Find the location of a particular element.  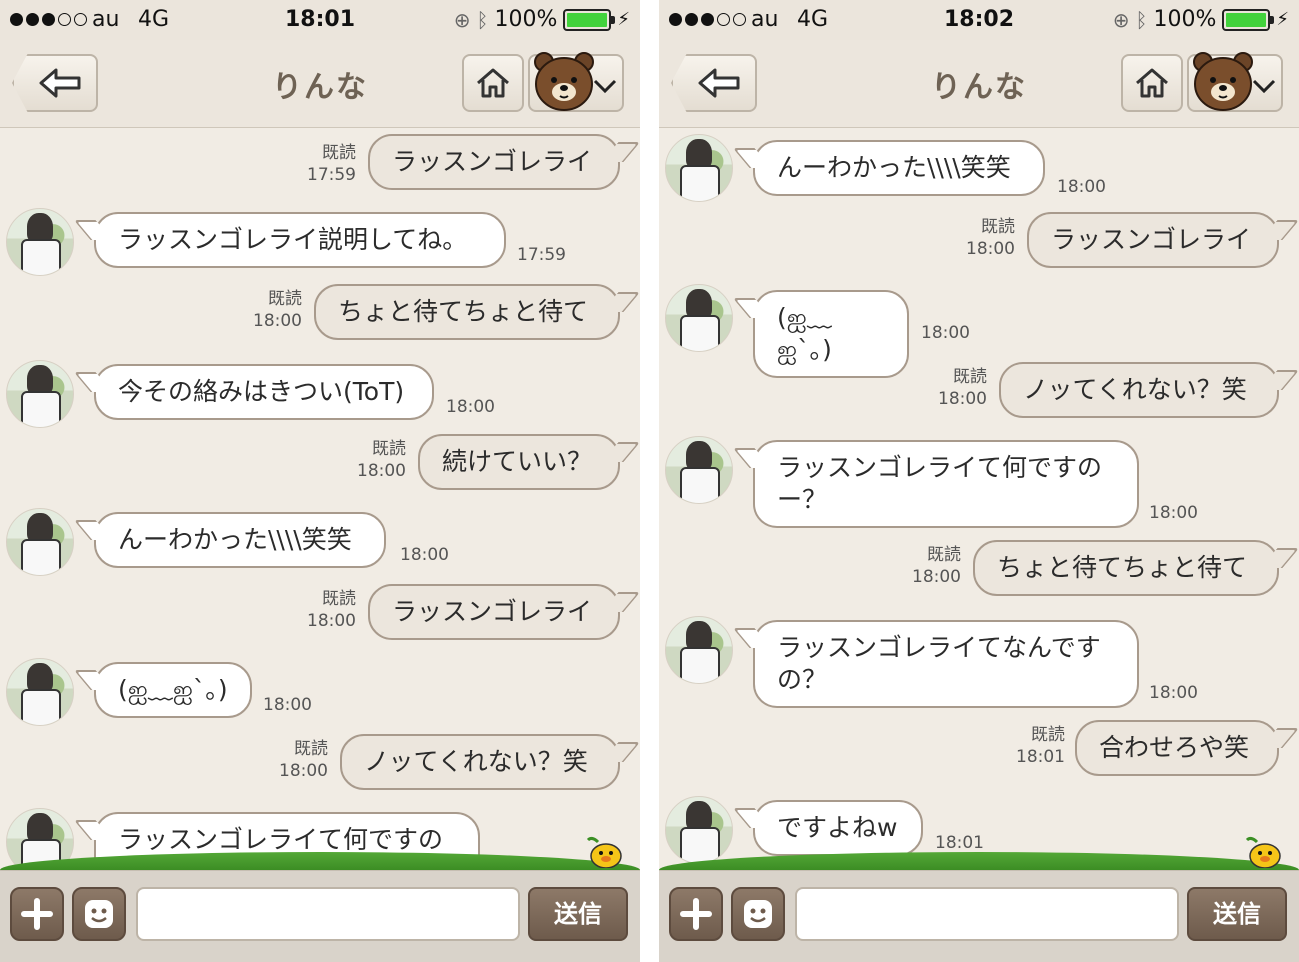

status-bar: au 4G 18:02 ⊕ ᛒ 100% ⚡ is located at coordinates (979, 20).